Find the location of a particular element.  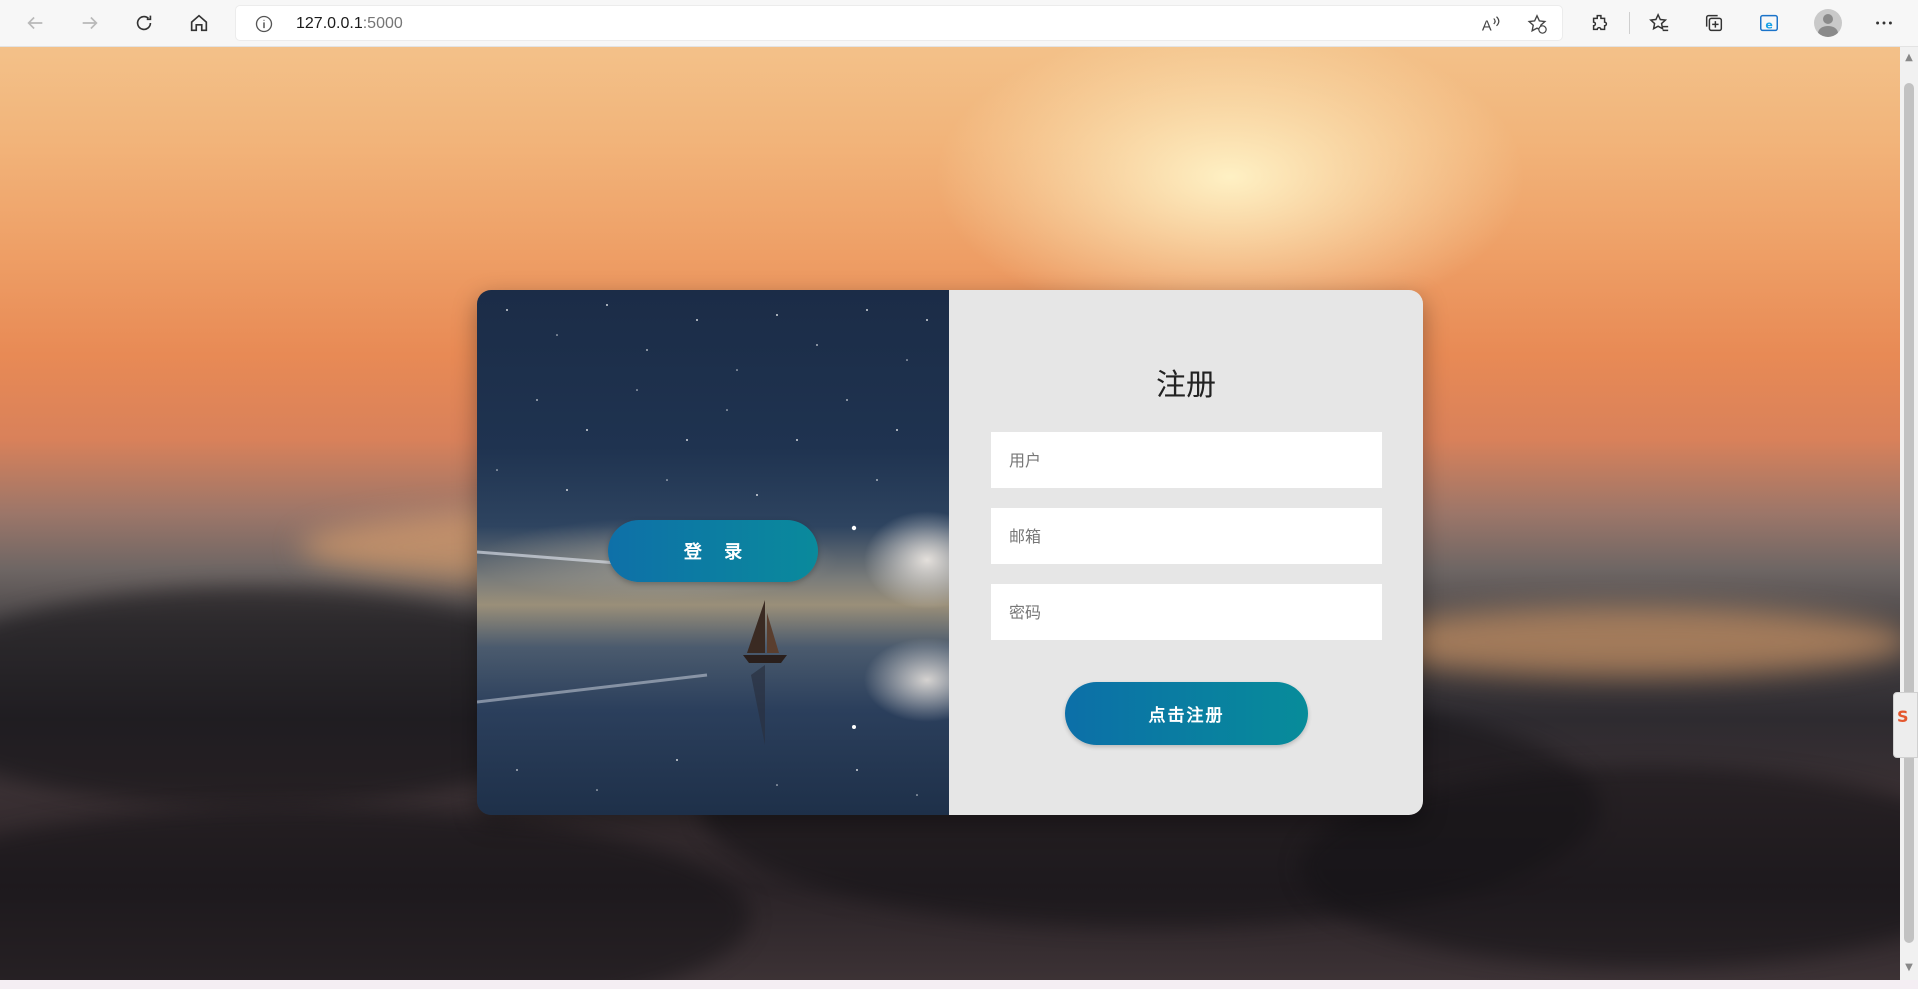

more-menu-button is located at coordinates (1884, 23).